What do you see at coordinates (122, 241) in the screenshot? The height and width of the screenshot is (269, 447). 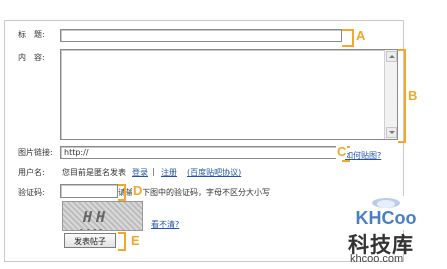 I see `annotation-bracket-e` at bounding box center [122, 241].